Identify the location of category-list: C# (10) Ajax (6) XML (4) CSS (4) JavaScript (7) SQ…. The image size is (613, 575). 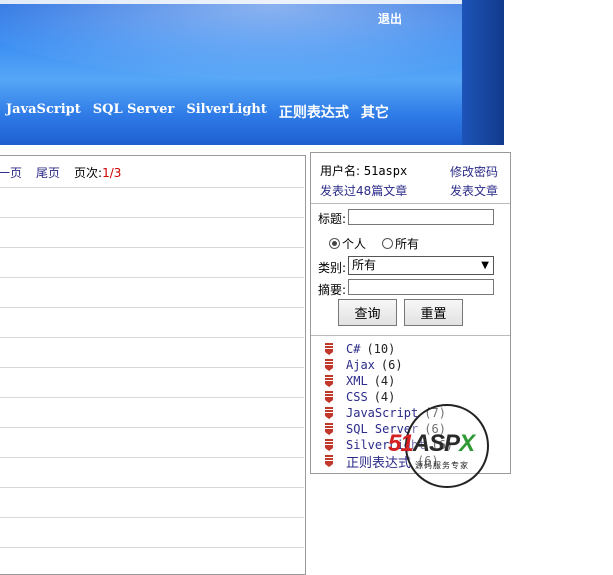
(410, 404).